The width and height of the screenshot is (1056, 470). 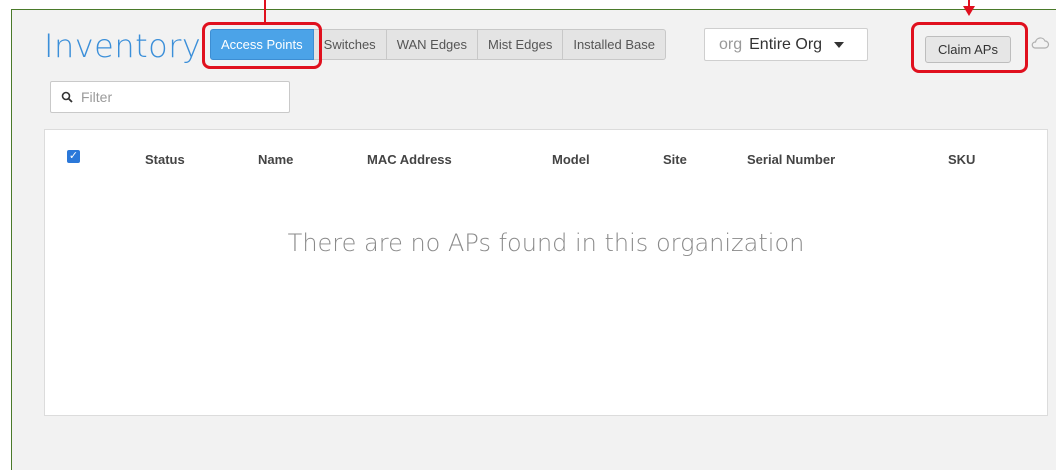 What do you see at coordinates (67, 97) in the screenshot?
I see `search-icon` at bounding box center [67, 97].